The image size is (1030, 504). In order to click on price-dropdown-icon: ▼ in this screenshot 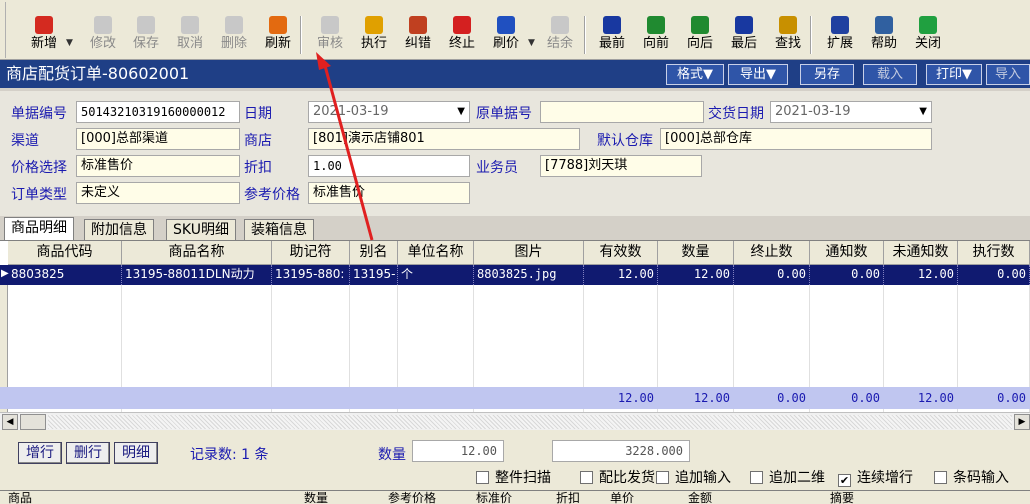, I will do `click(531, 43)`.